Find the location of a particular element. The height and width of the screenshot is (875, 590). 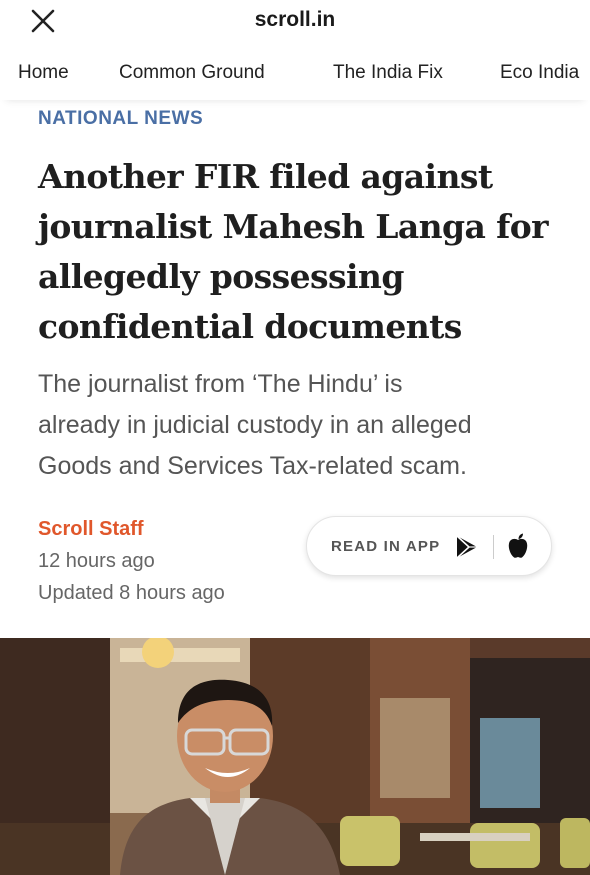

subhead-line: Goods and Services Tax-related scam. is located at coordinates (252, 466).